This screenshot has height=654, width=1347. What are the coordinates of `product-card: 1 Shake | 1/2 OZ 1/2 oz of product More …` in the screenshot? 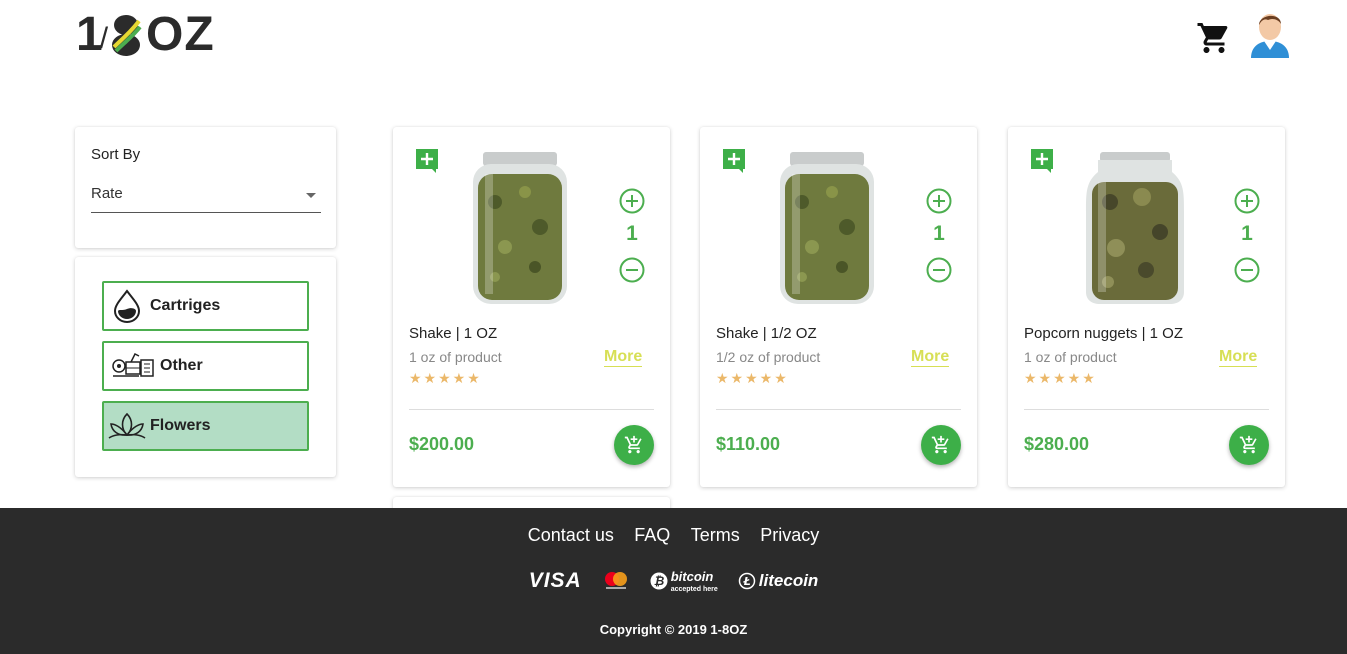 It's located at (838, 307).